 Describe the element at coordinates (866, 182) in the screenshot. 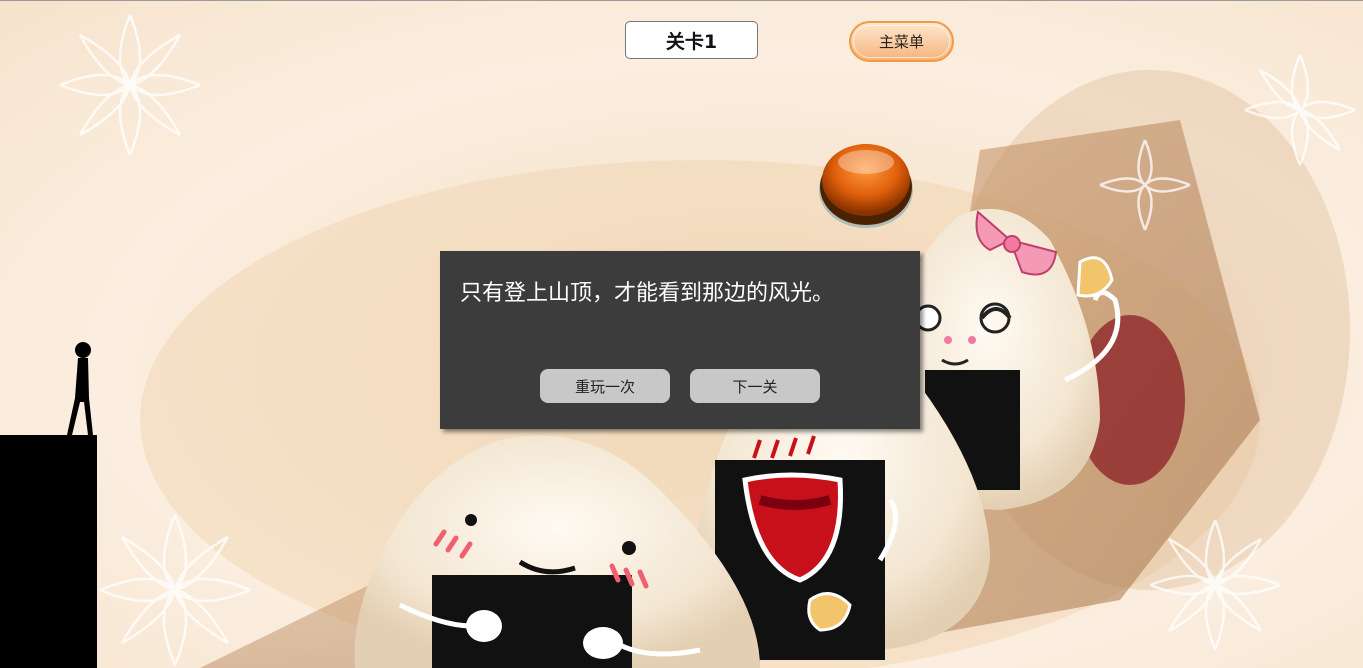

I see `orange-round-button-icon` at that location.